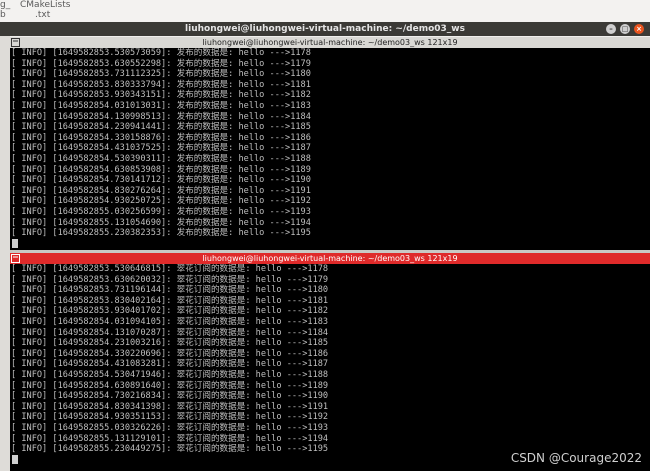 The width and height of the screenshot is (650, 471). What do you see at coordinates (325, 11) in the screenshot?
I see `desktop-icons: g_ b CMakeLists .txt` at bounding box center [325, 11].